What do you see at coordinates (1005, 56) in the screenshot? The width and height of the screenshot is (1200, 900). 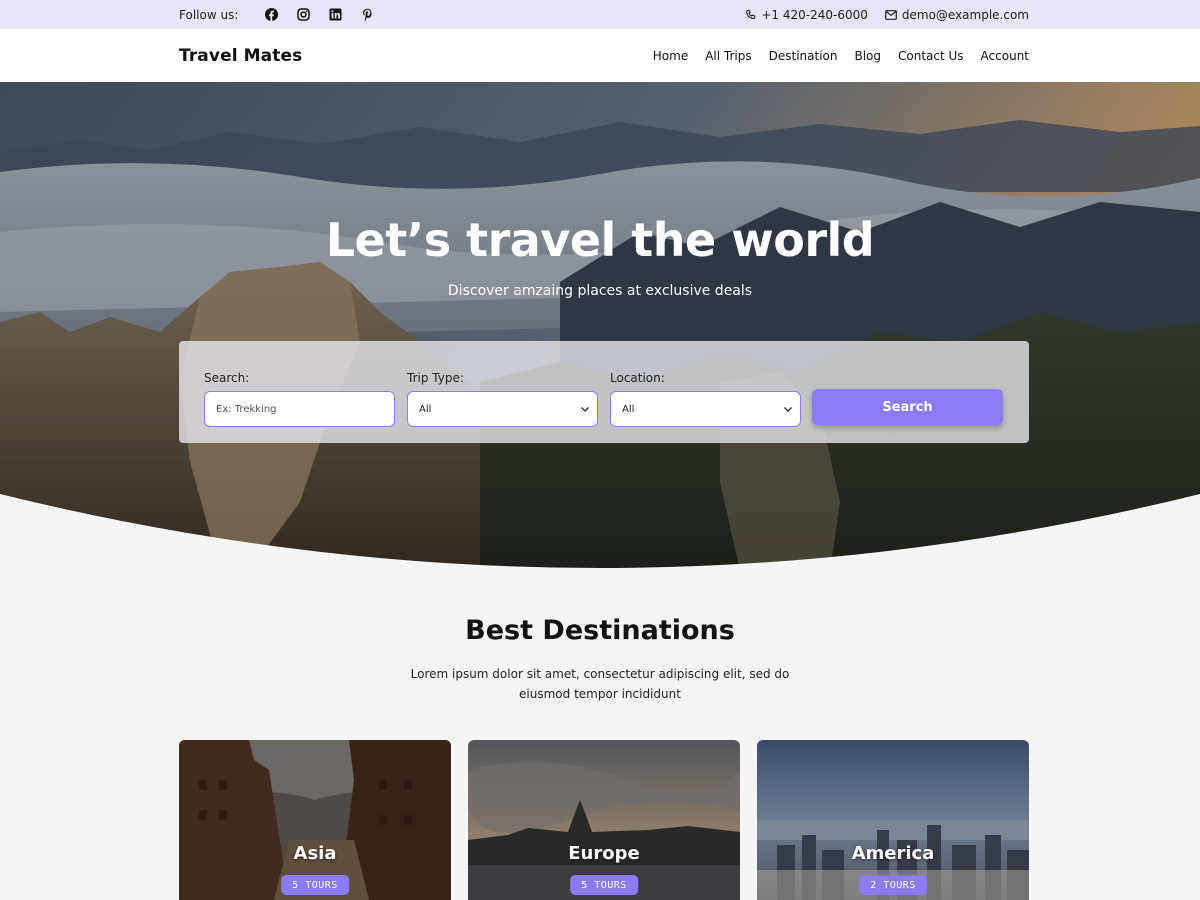 I see `nav-account: Account` at bounding box center [1005, 56].